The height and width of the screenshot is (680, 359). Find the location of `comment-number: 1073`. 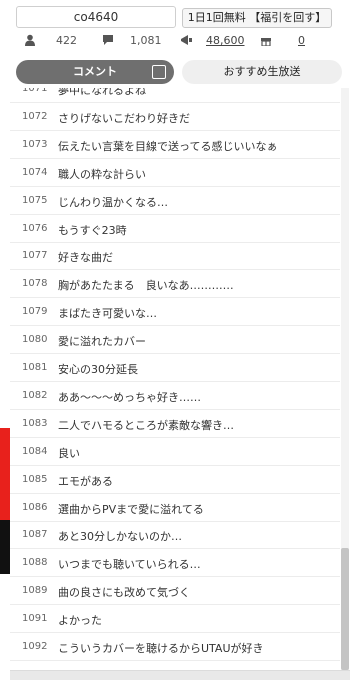

comment-number: 1073 is located at coordinates (35, 144).